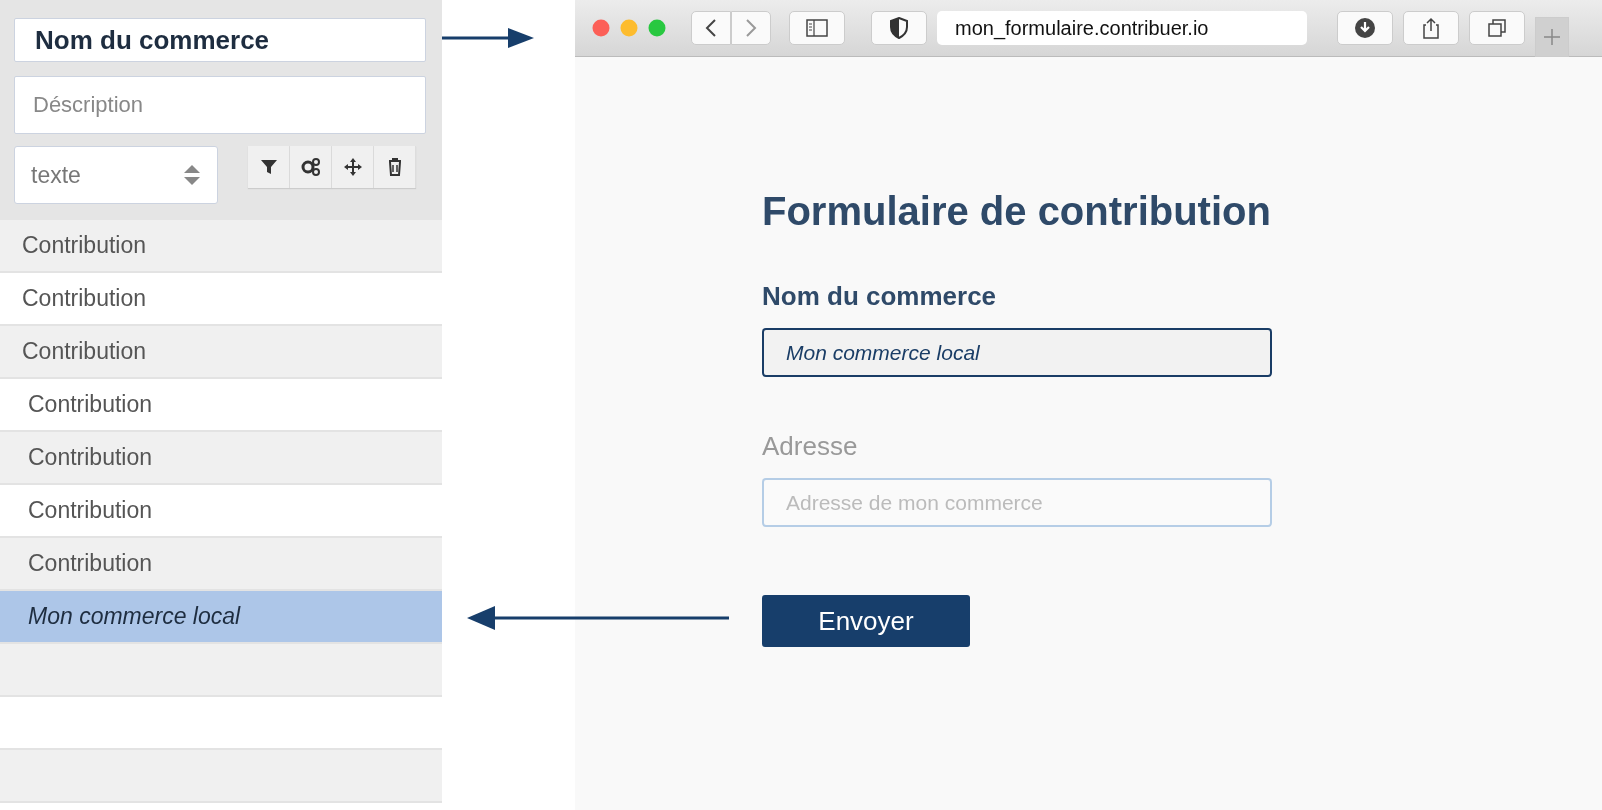 The width and height of the screenshot is (1602, 810). Describe the element at coordinates (1017, 211) in the screenshot. I see `form-title: Formulaire de contribution` at that location.